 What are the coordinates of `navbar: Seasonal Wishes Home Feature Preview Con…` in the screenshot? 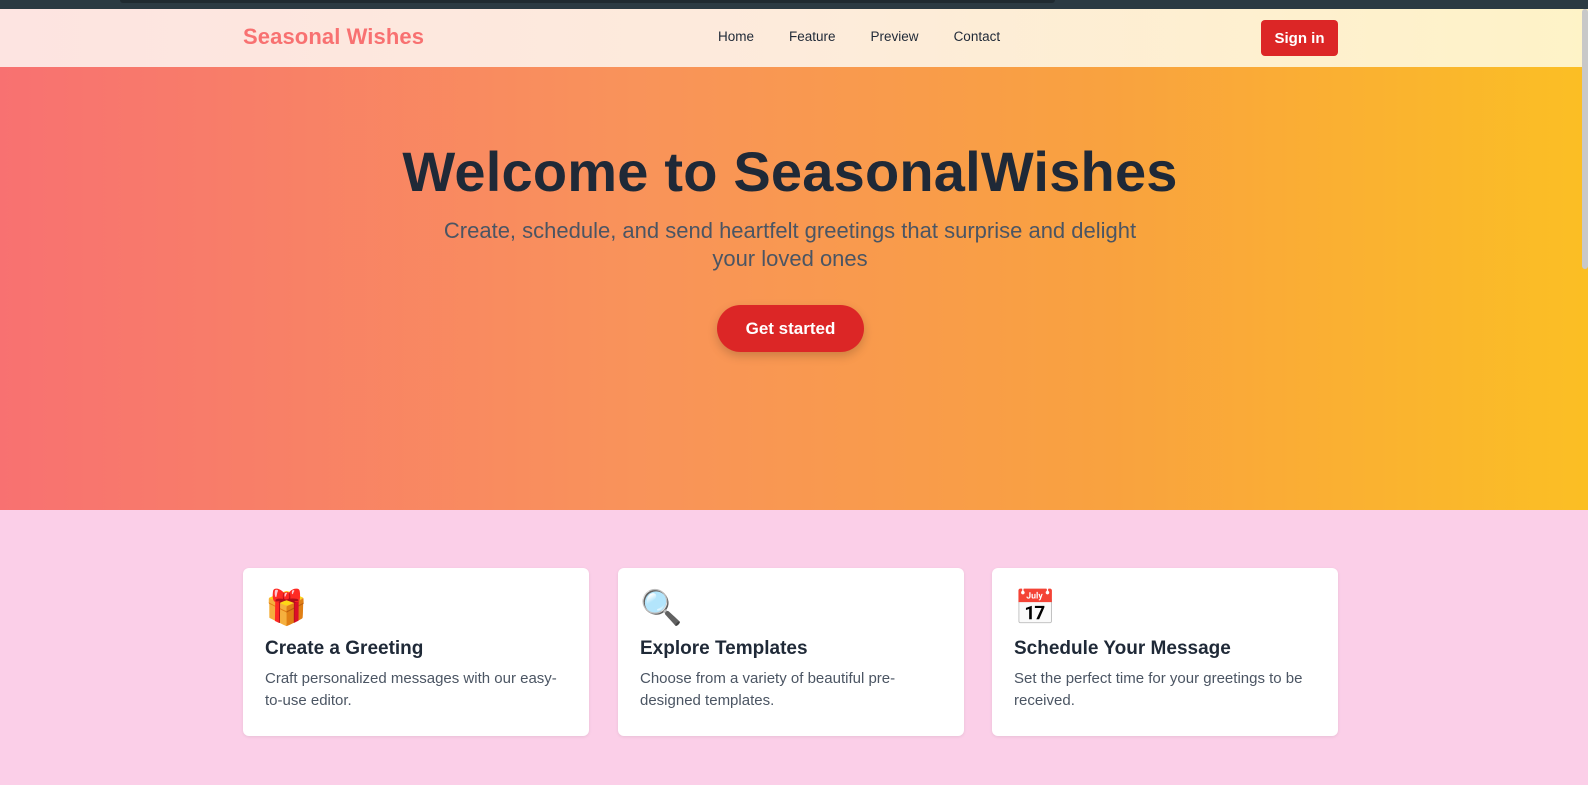 It's located at (794, 38).